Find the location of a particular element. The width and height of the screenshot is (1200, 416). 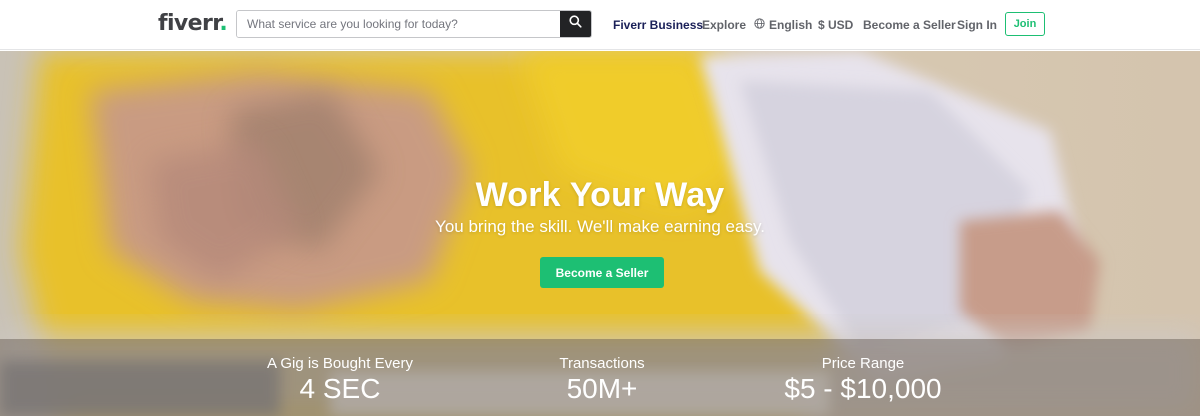

hero-title: Work Your Way is located at coordinates (600, 195).